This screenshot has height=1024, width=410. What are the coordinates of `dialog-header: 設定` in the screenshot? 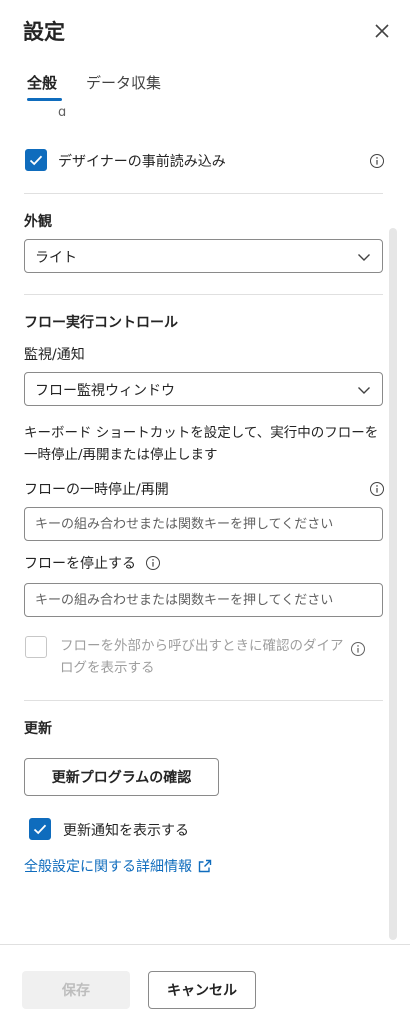 It's located at (205, 31).